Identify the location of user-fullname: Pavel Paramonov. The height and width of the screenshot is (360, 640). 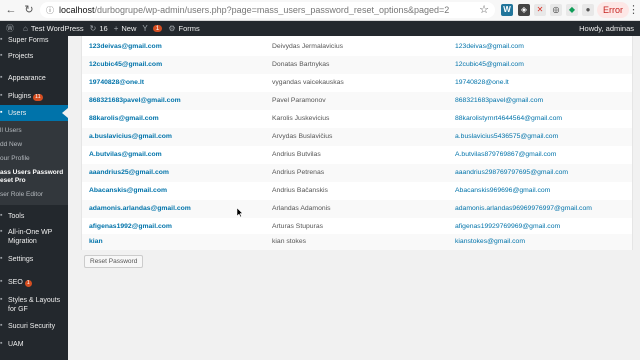
(299, 100).